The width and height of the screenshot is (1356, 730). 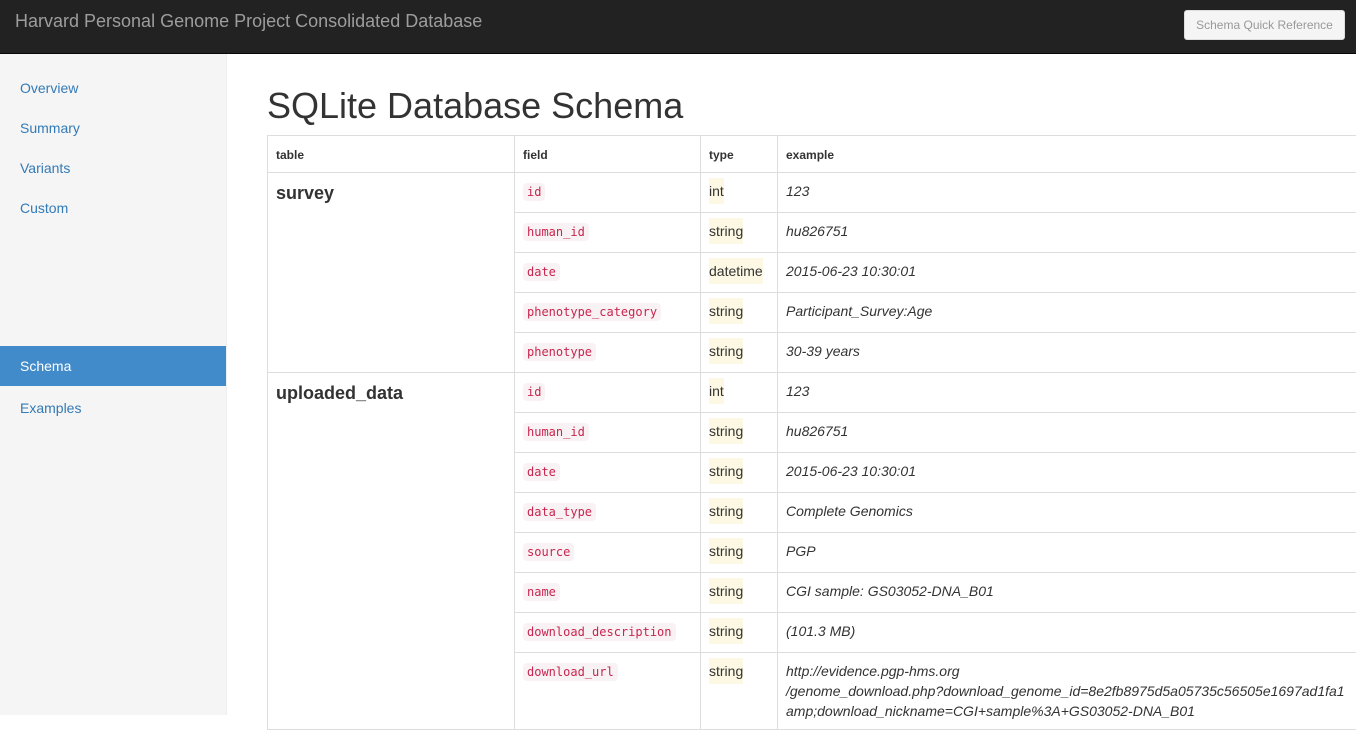 I want to click on column-header-type: type, so click(x=739, y=154).